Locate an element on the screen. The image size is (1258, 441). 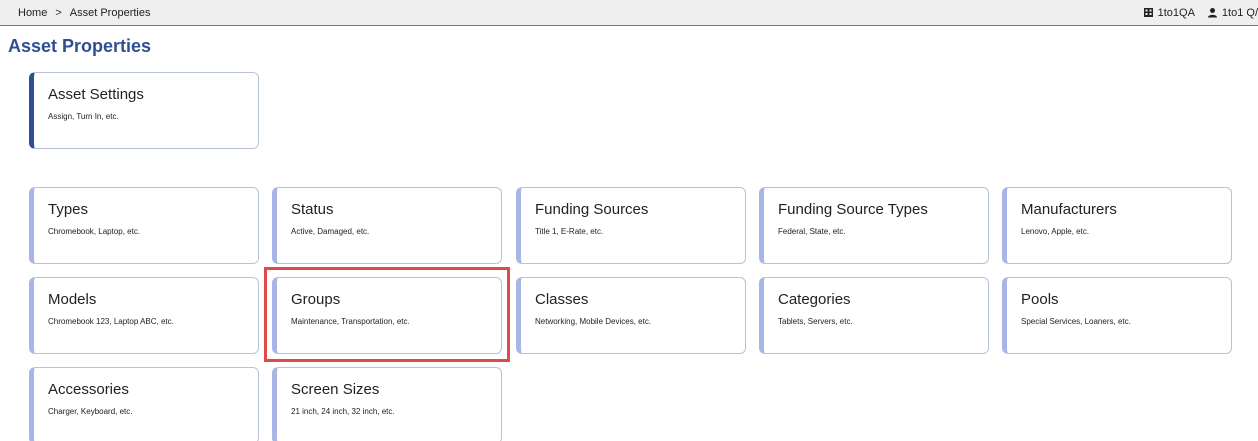
accessories-card: Accessories Charger, Keyboard, etc. is located at coordinates (144, 404).